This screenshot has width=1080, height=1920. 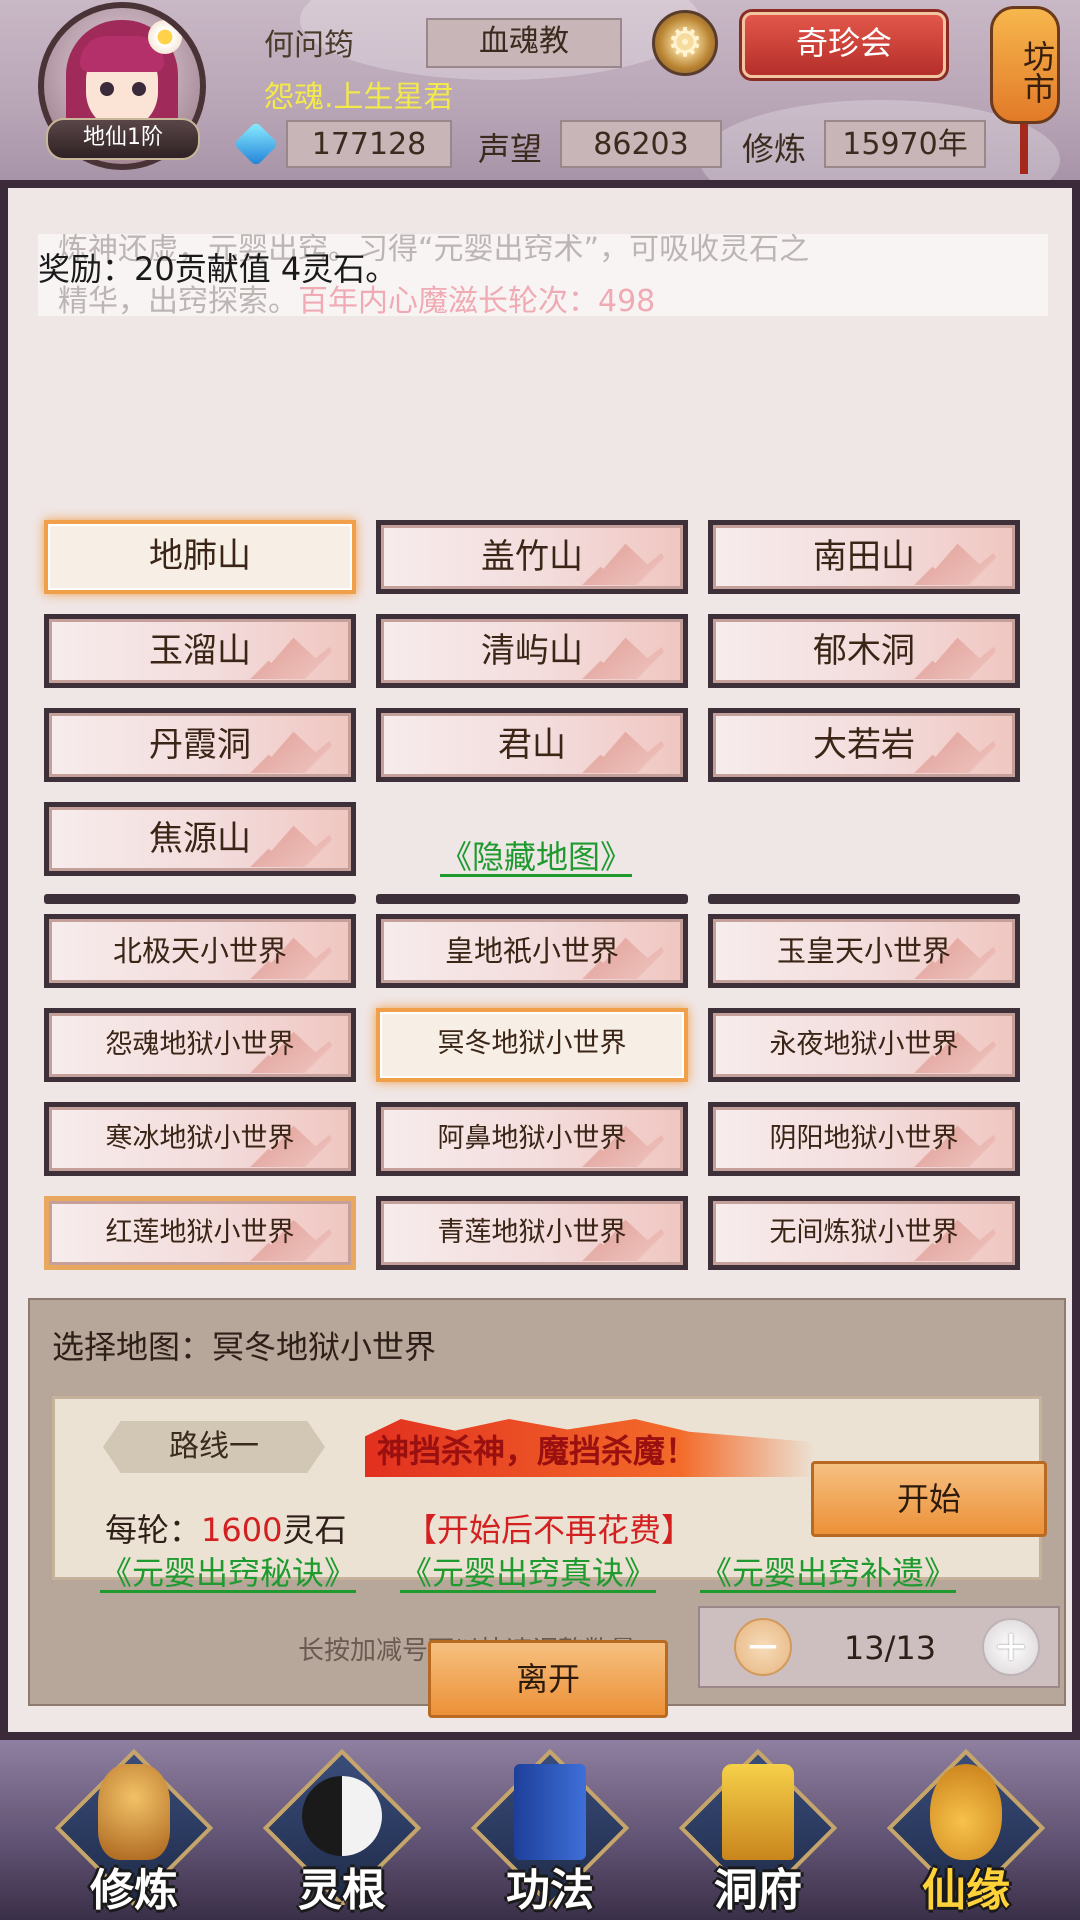 I want to click on map-button-label: 青莲地狱小世界, so click(x=532, y=1232).